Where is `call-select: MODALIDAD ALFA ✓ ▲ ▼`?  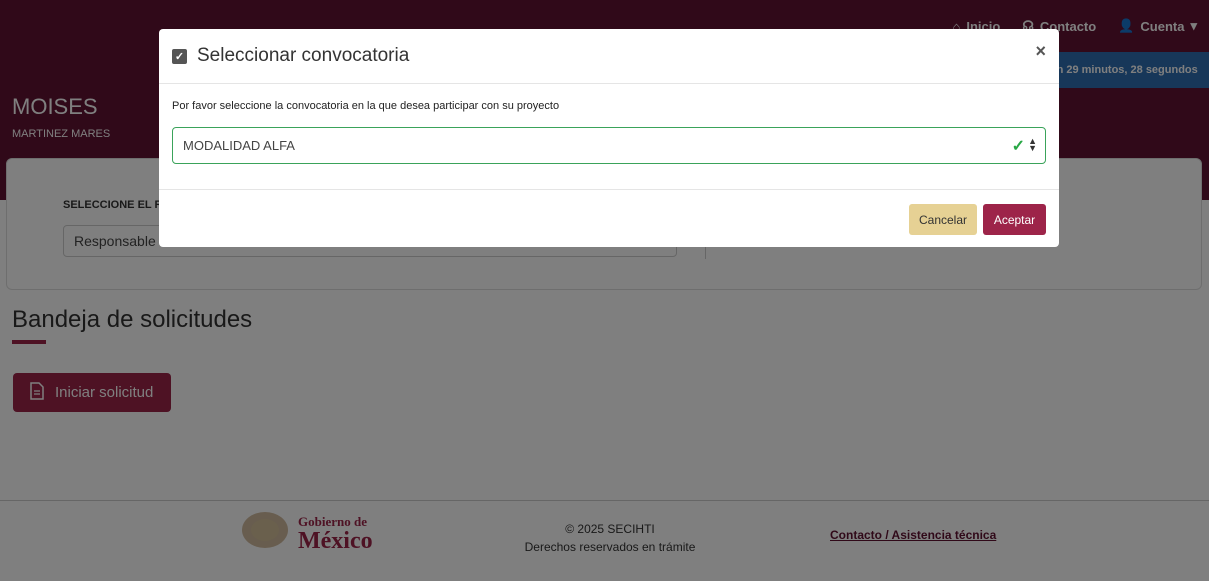 call-select: MODALIDAD ALFA ✓ ▲ ▼ is located at coordinates (609, 145).